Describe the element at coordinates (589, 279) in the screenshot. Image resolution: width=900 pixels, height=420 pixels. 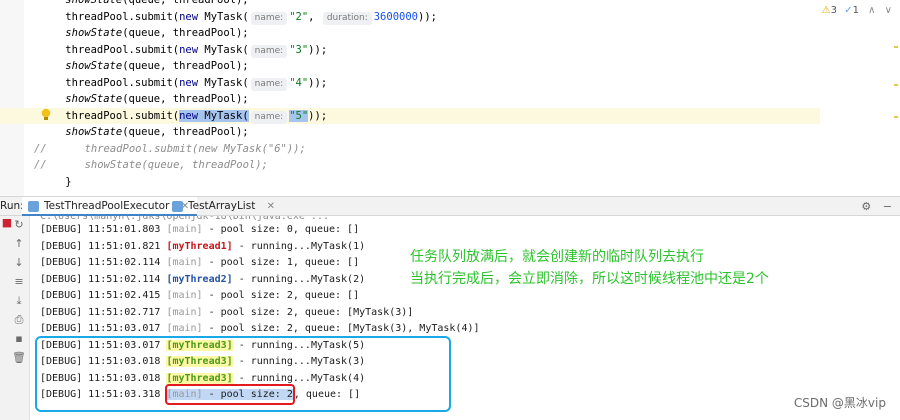
I see `annotation-line-2: 当执行完成后，会立即消除，所以这时候线程池中还是2个` at that location.